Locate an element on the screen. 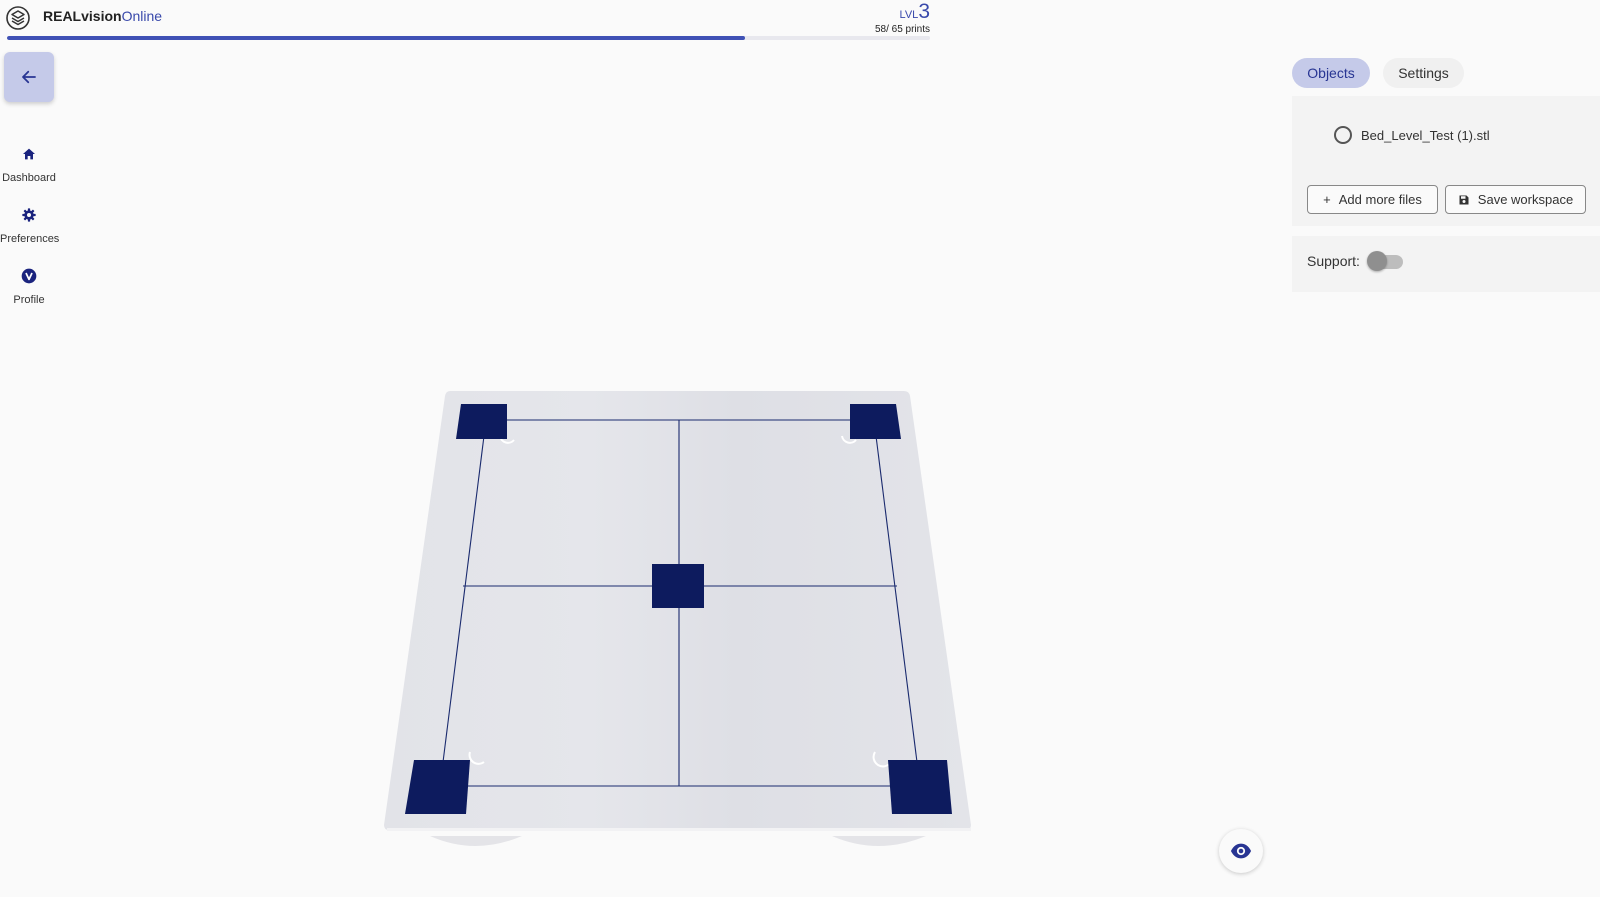  back-button is located at coordinates (29, 77).